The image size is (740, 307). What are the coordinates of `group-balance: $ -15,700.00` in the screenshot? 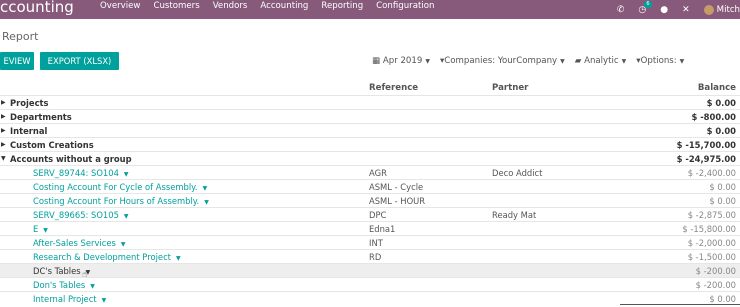 It's located at (706, 145).